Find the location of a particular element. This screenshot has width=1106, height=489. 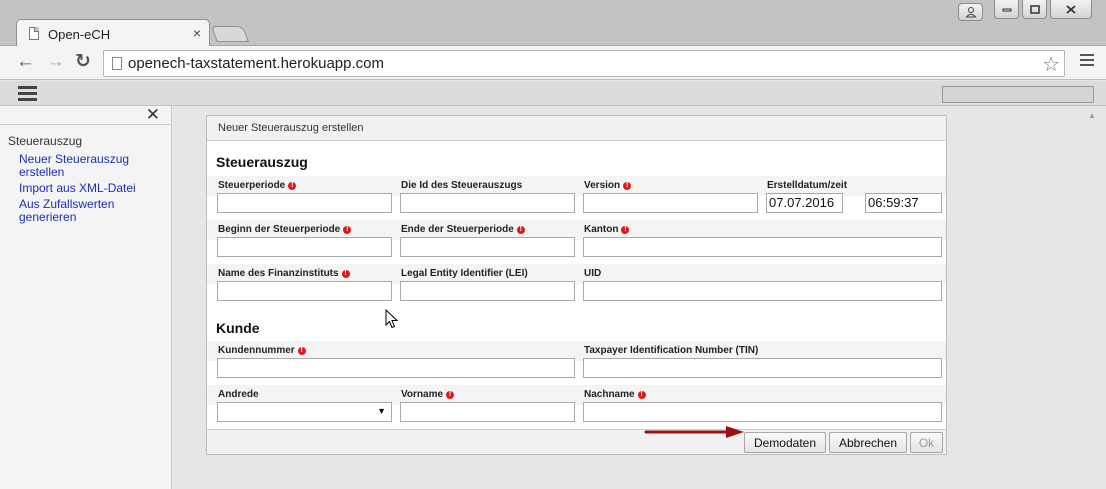

id-input is located at coordinates (487, 203).